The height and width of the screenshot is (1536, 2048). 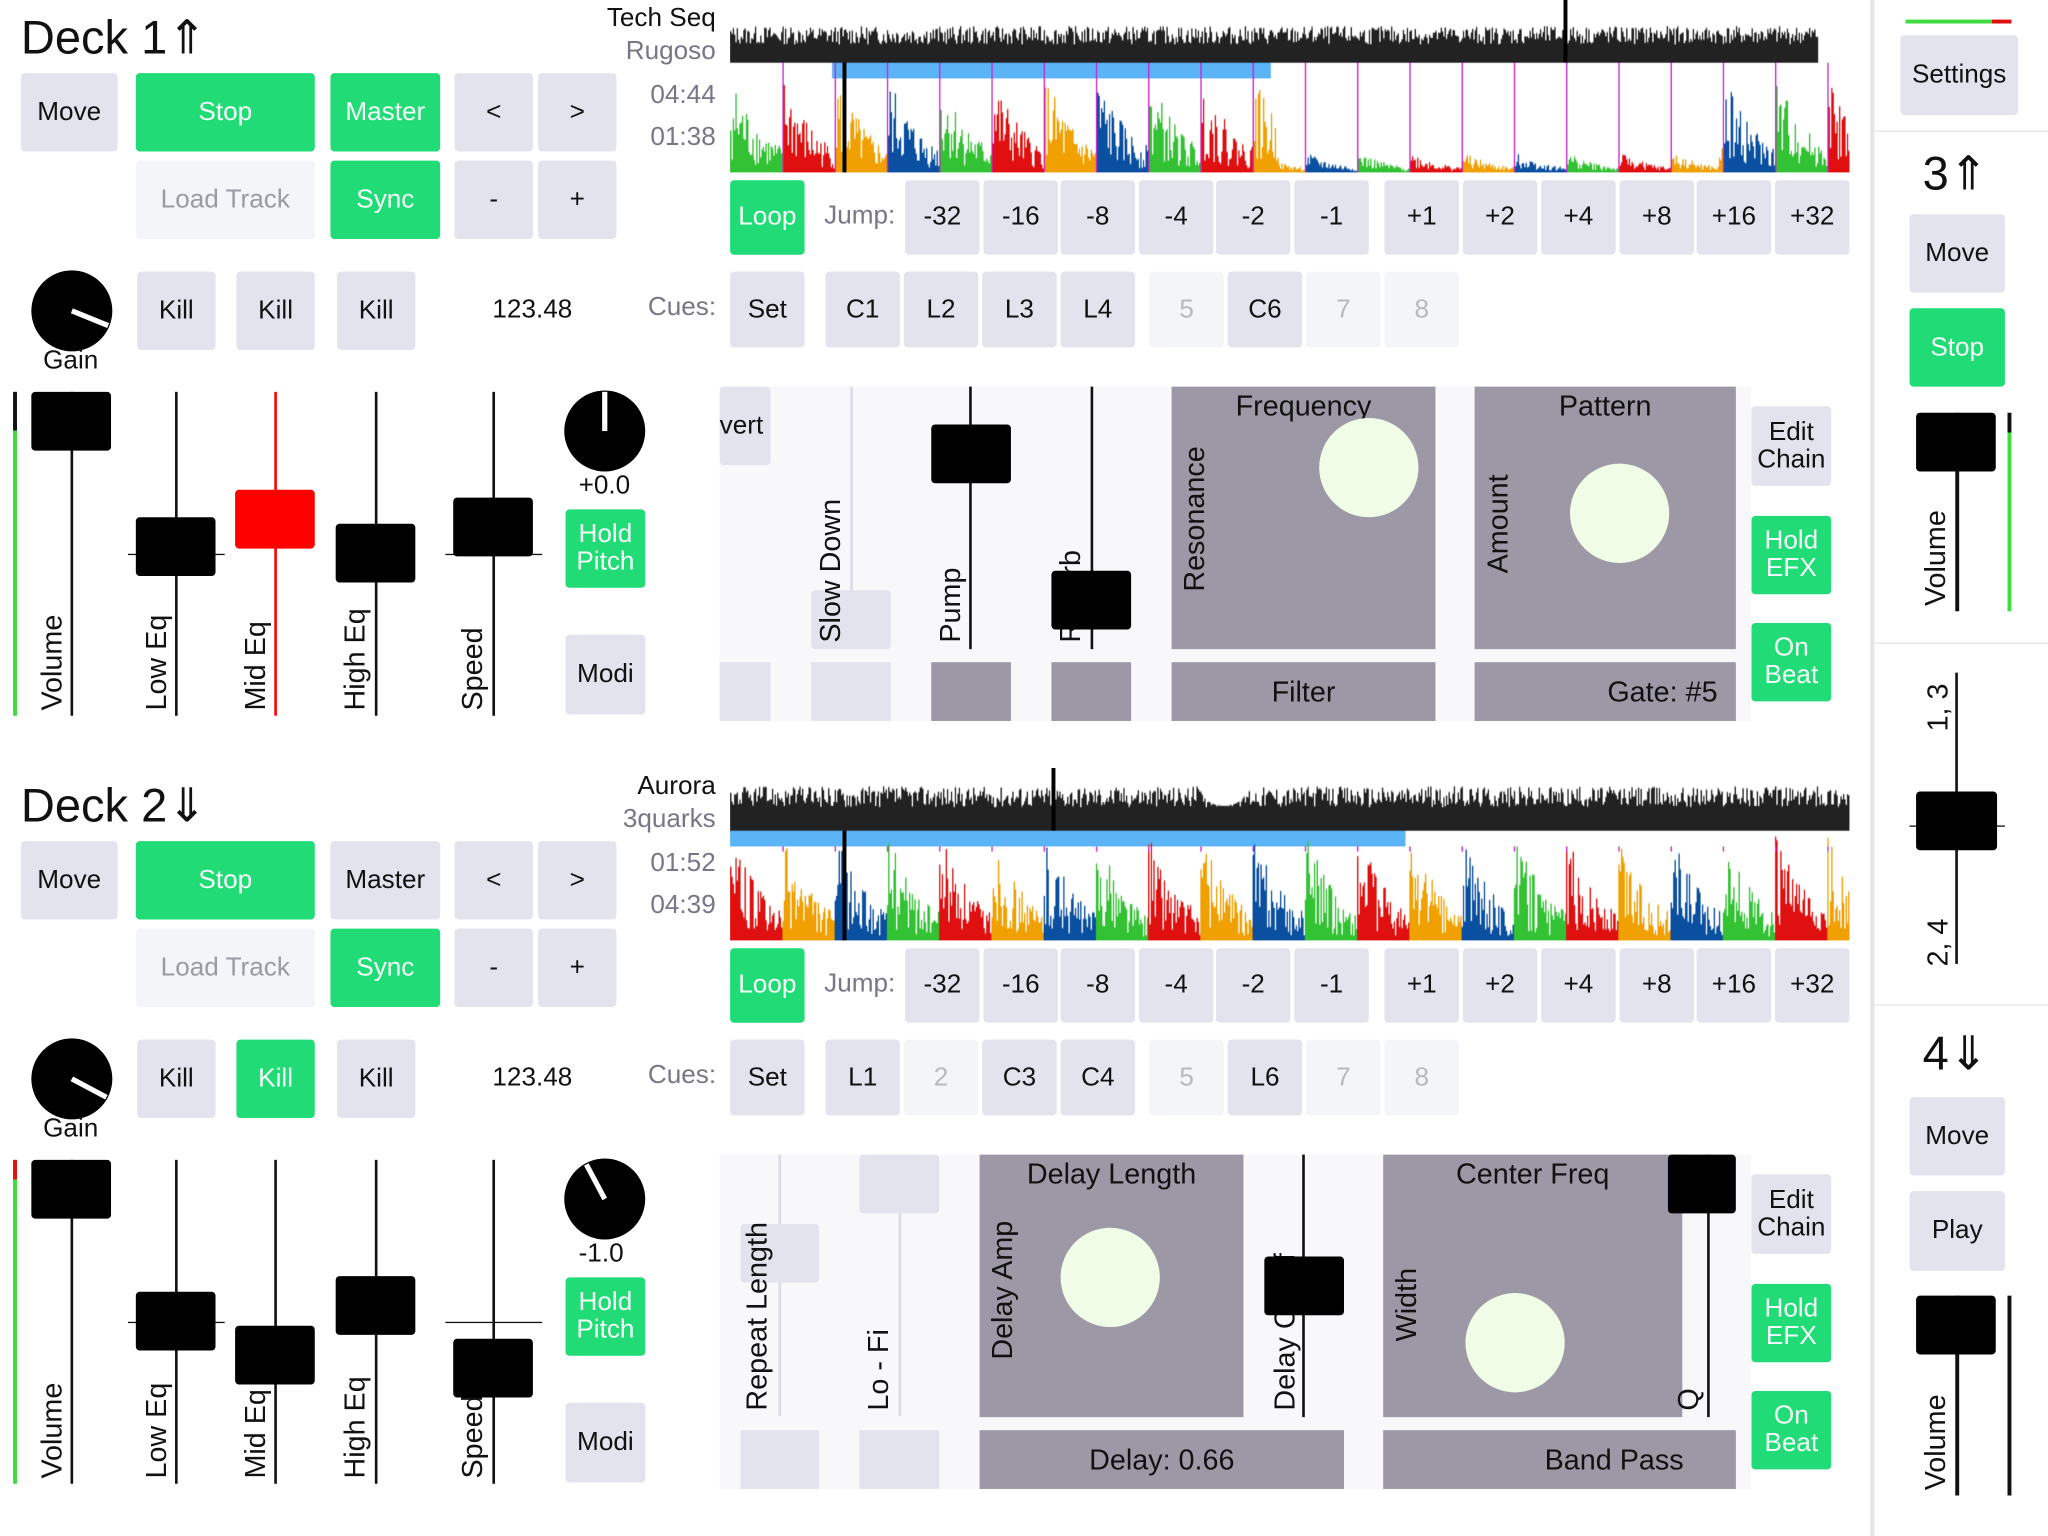 I want to click on deck-3-stop-button: Stop, so click(x=1957, y=347).